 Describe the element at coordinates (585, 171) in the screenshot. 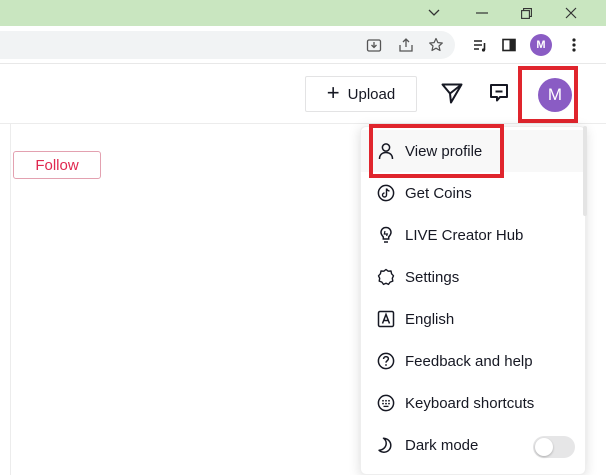

I see `menu-scrollbar` at that location.